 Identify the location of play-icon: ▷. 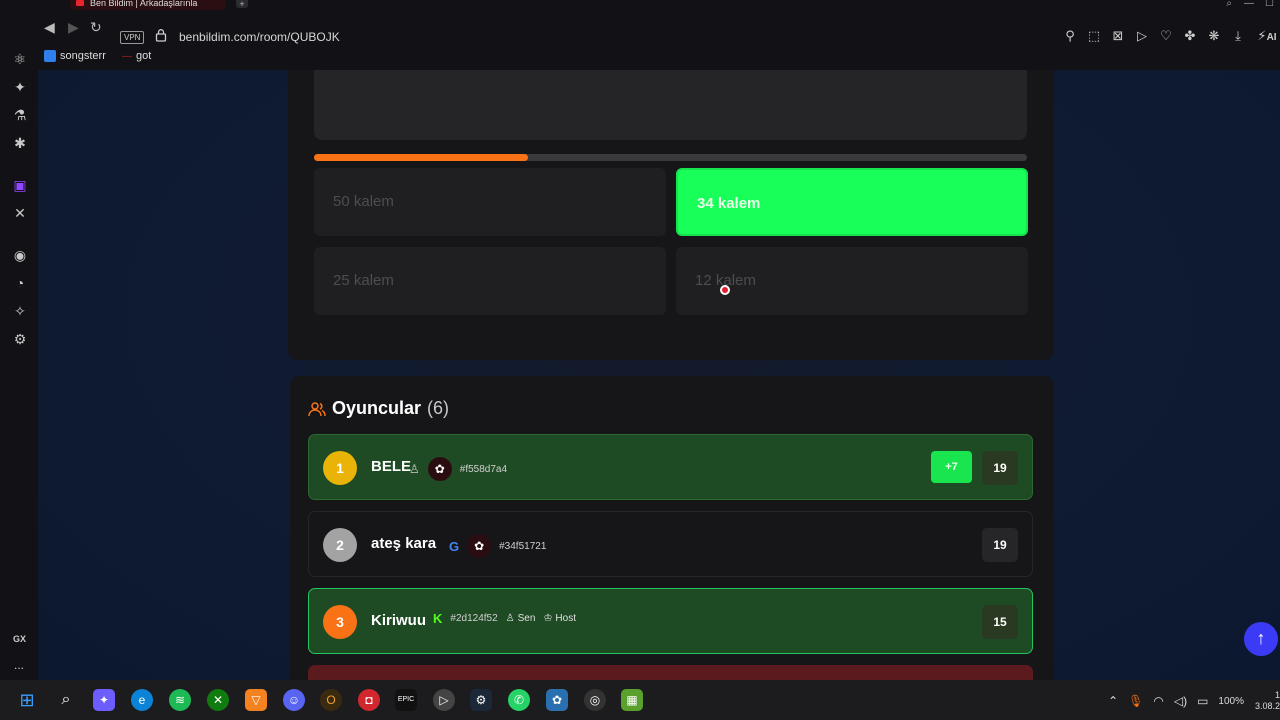
(1142, 36).